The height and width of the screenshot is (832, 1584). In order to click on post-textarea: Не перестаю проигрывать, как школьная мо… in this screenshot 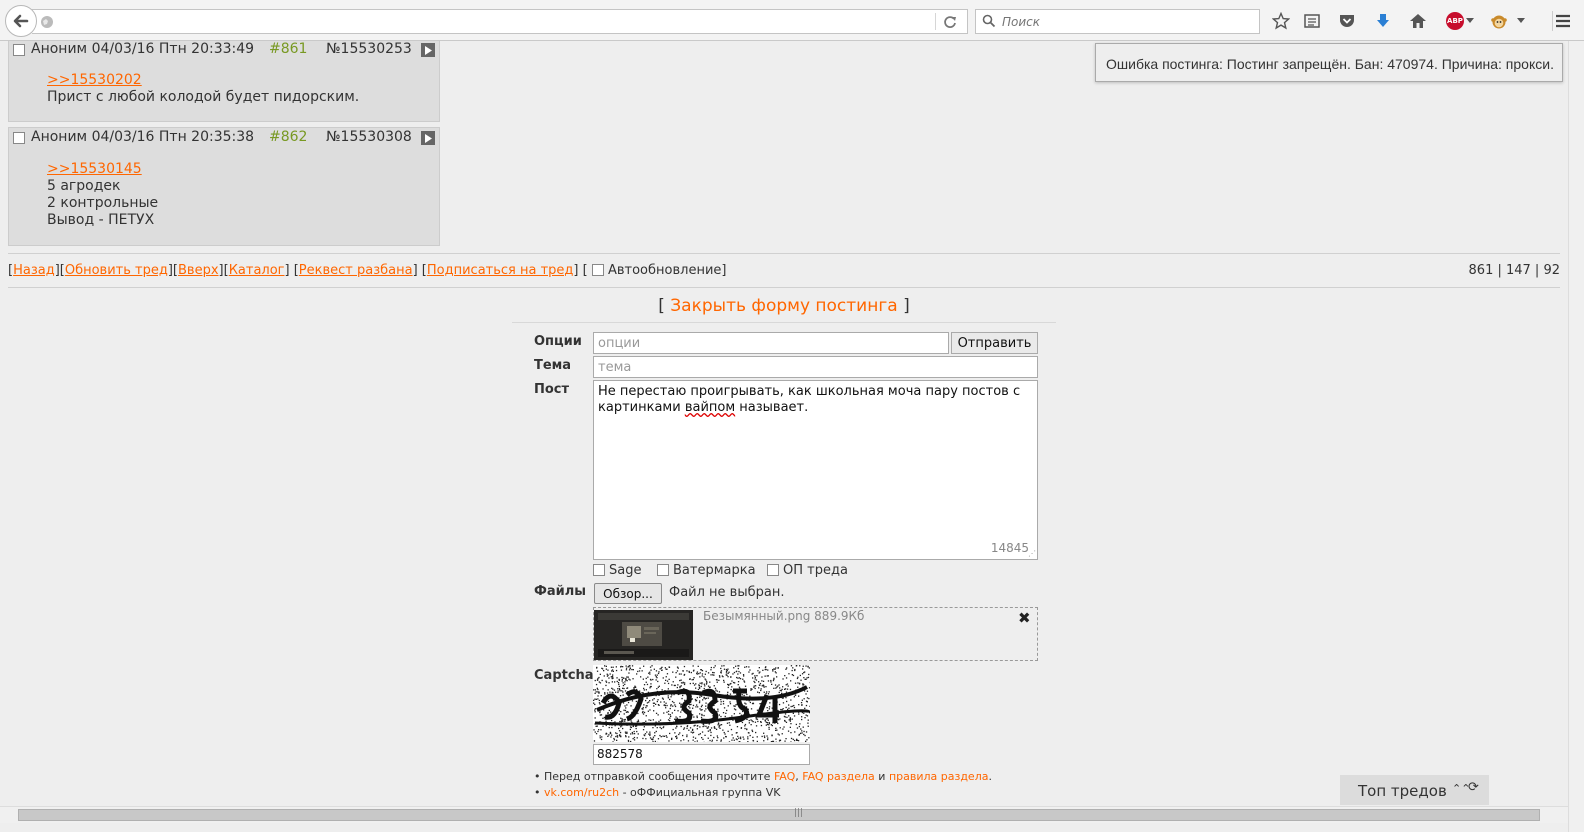, I will do `click(815, 470)`.